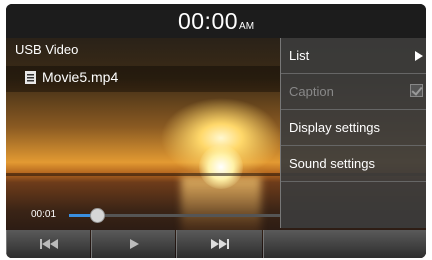 Image resolution: width=432 pixels, height=260 pixels. What do you see at coordinates (353, 56) in the screenshot?
I see `menu-item-list: List` at bounding box center [353, 56].